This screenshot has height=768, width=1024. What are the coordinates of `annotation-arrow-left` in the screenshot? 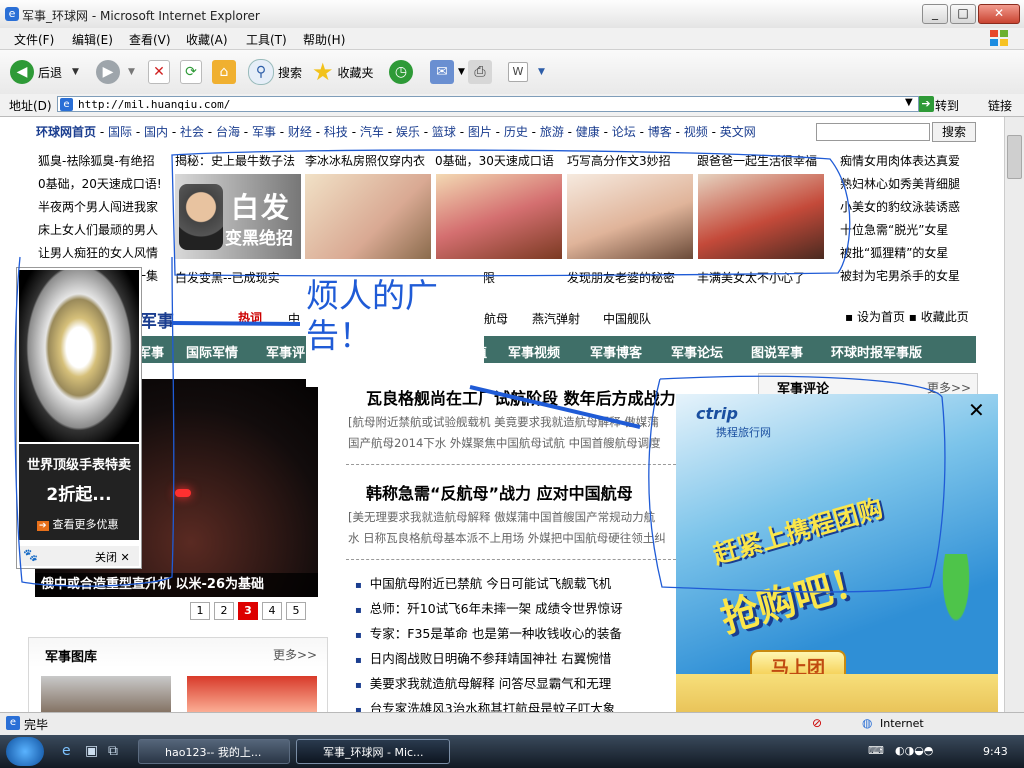 It's located at (236, 323).